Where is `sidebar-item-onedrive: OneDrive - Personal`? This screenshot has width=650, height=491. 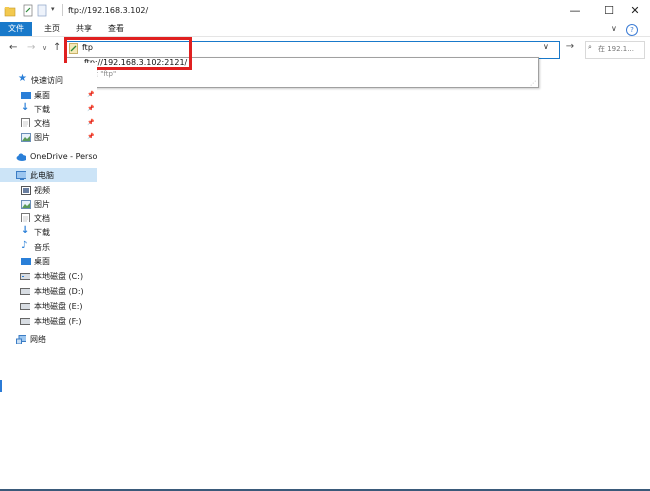 sidebar-item-onedrive: OneDrive - Personal is located at coordinates (48, 157).